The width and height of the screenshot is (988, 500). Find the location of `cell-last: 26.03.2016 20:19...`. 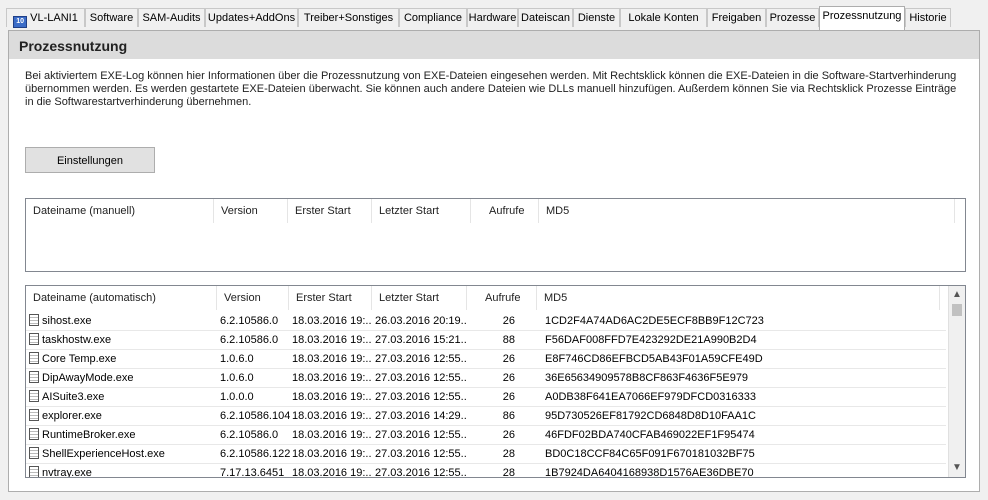

cell-last: 26.03.2016 20:19... is located at coordinates (421, 321).